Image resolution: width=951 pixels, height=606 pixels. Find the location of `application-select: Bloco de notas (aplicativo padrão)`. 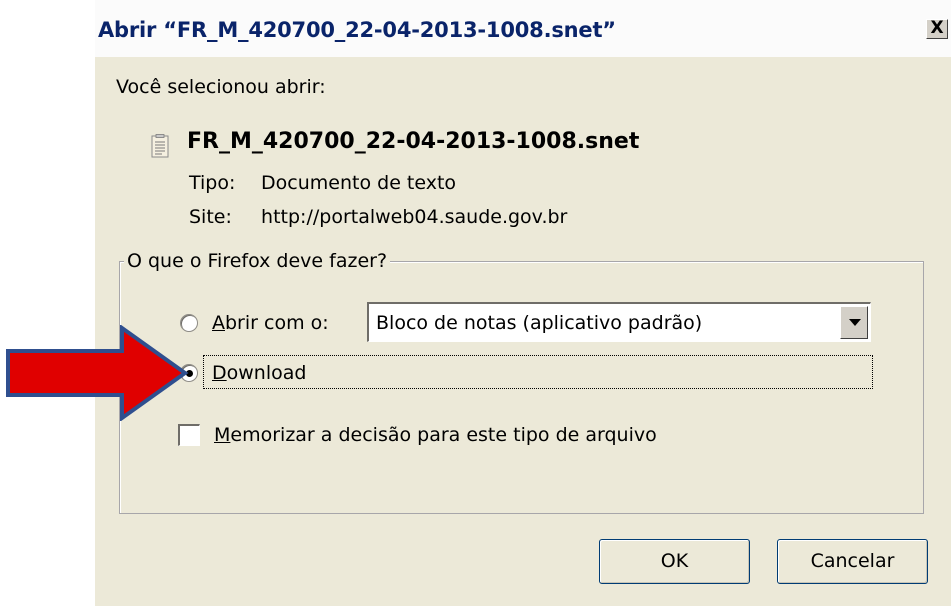

application-select: Bloco de notas (aplicativo padrão) is located at coordinates (619, 322).